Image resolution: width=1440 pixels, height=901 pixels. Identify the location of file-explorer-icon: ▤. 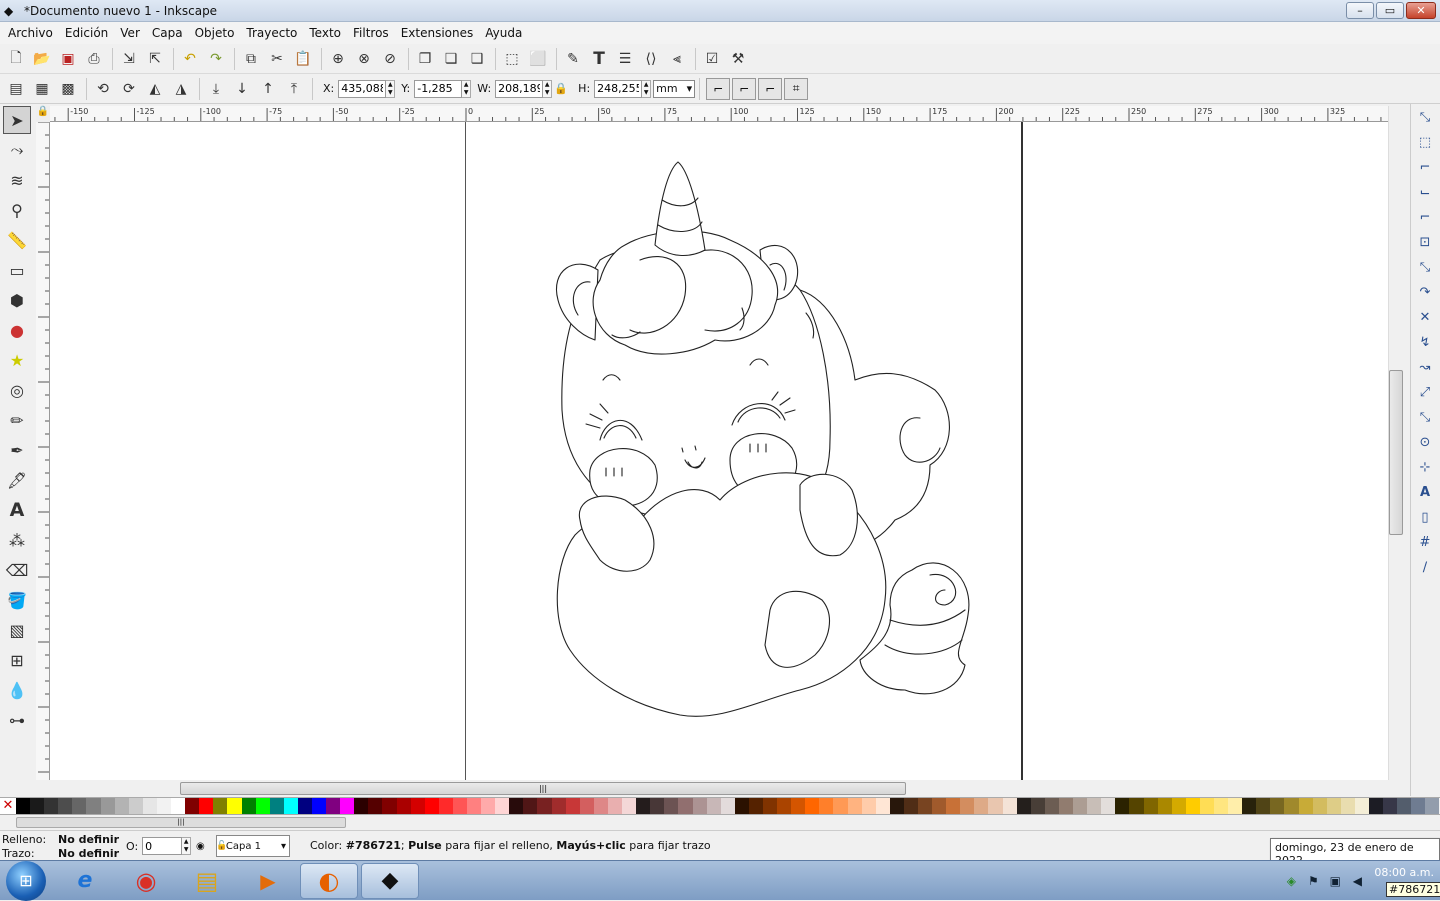
(207, 881).